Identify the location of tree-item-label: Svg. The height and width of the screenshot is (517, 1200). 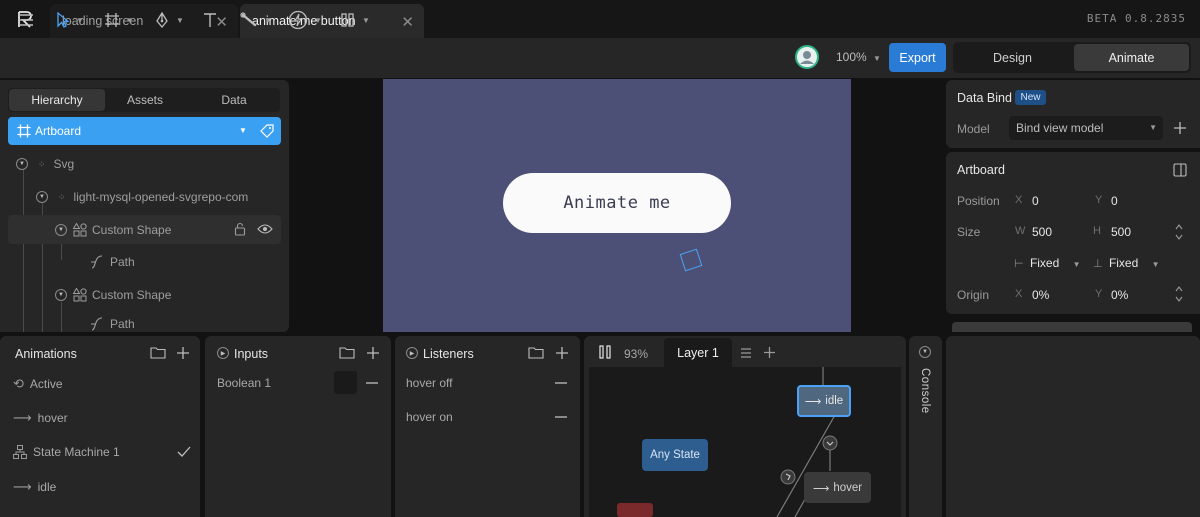
(64, 164).